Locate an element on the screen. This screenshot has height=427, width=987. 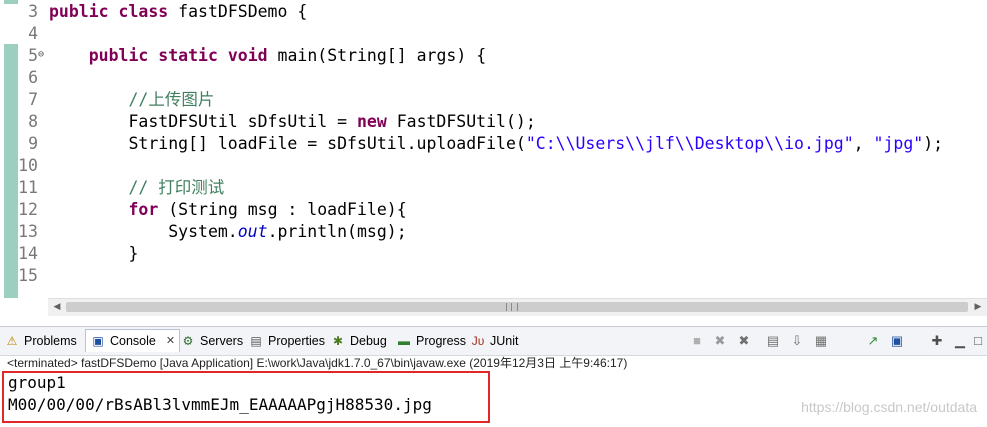
code-token: class is located at coordinates (143, 11).